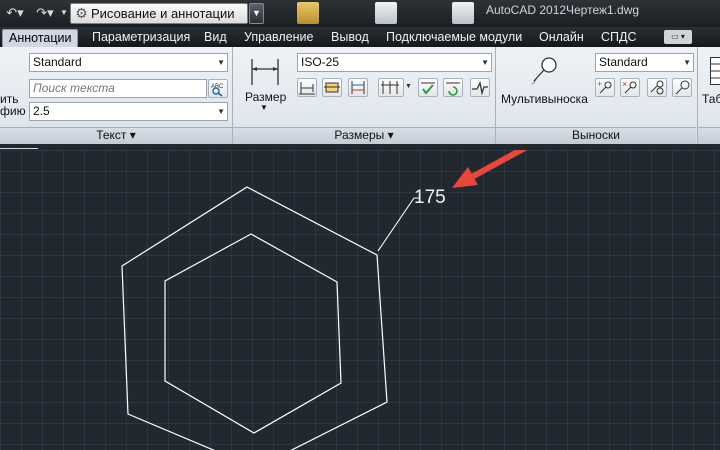  I want to click on multileader-button-label: Мультивыноска, so click(544, 99).